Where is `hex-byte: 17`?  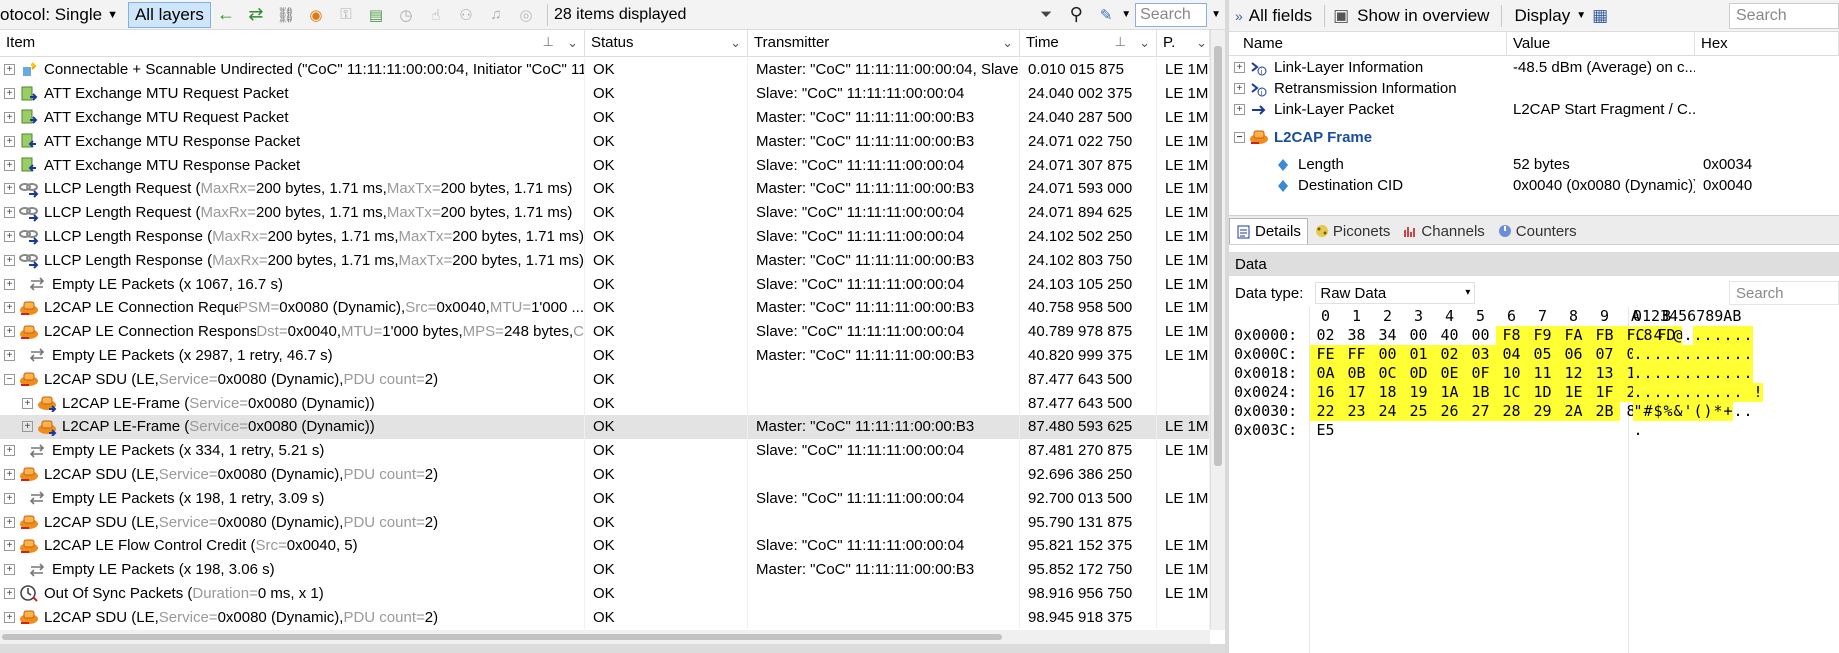 hex-byte: 17 is located at coordinates (1356, 392).